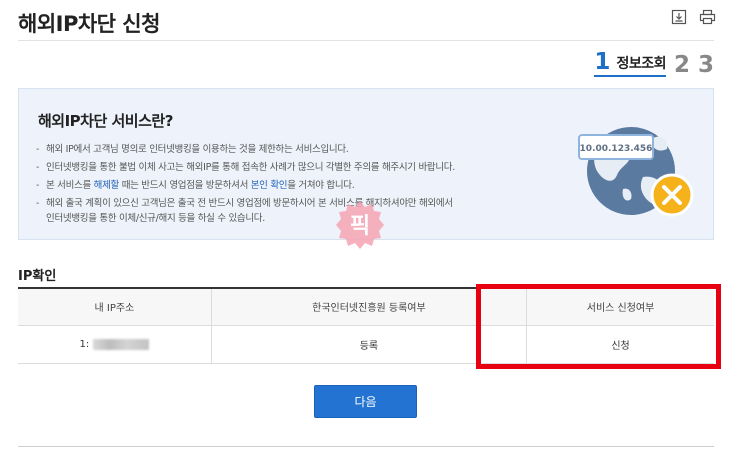 This screenshot has height=449, width=730. I want to click on info-title: 해외IP차단 서비스란?, so click(105, 121).